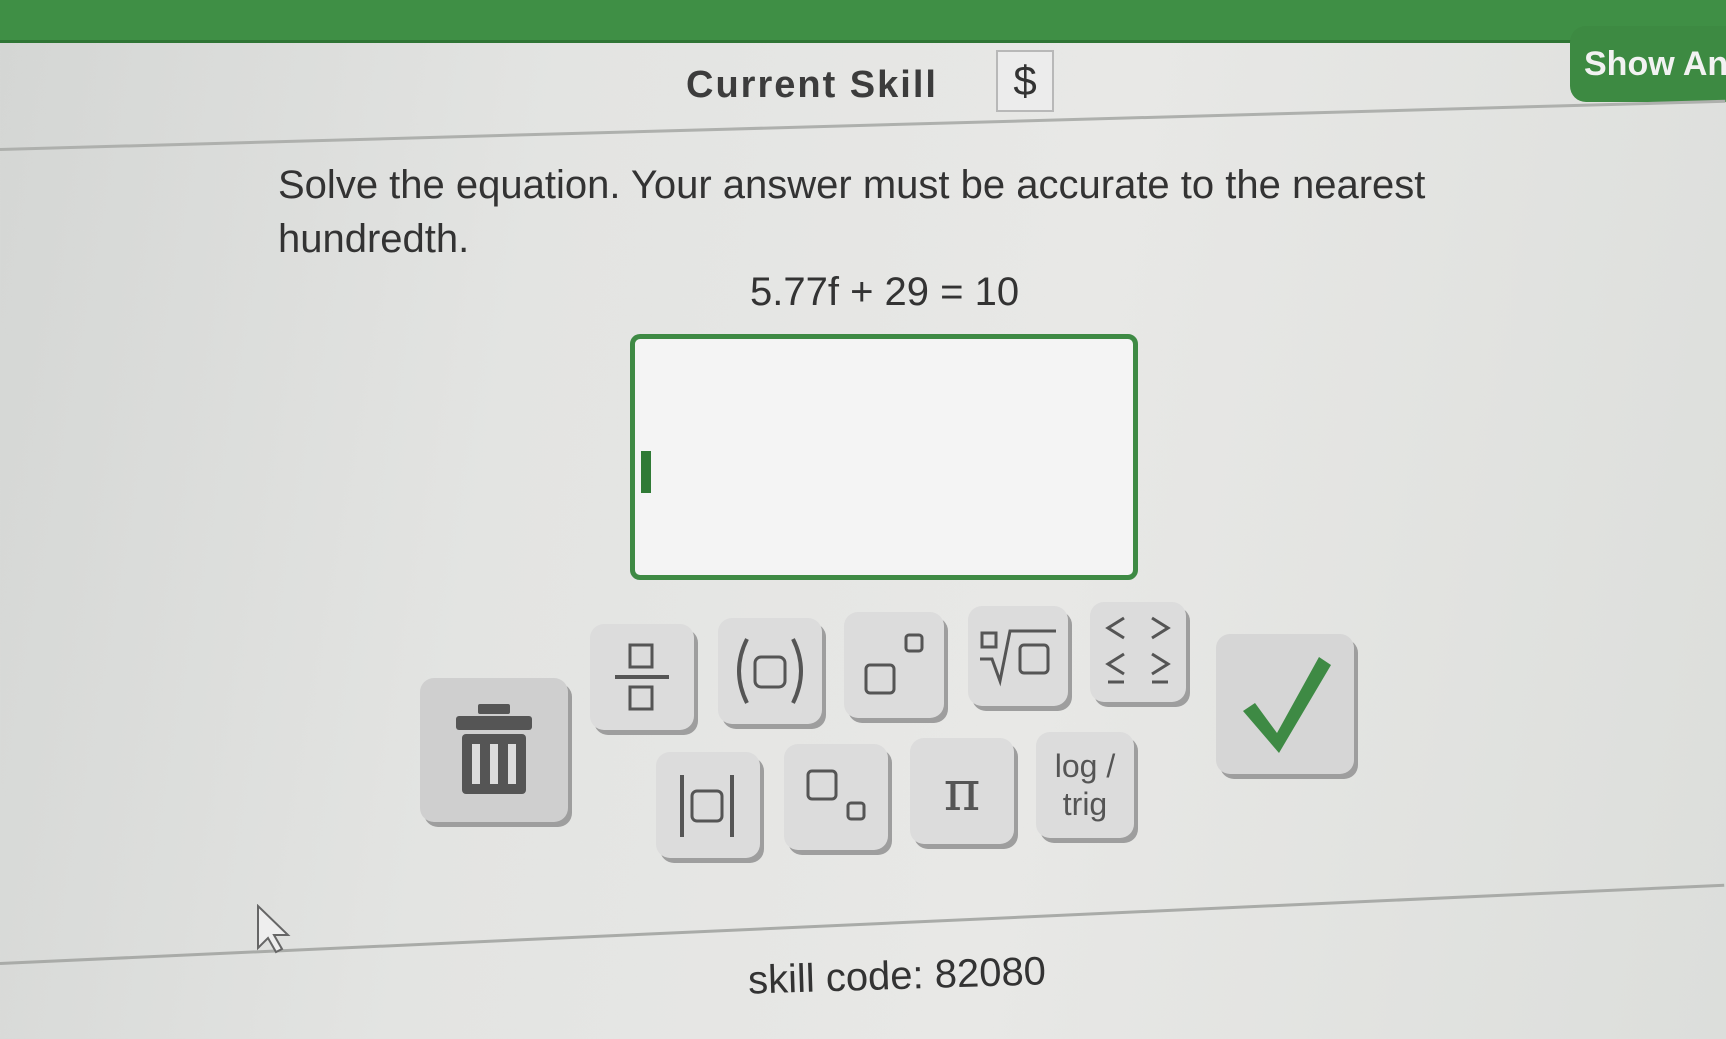  What do you see at coordinates (1085, 766) in the screenshot?
I see `log-label: log /` at bounding box center [1085, 766].